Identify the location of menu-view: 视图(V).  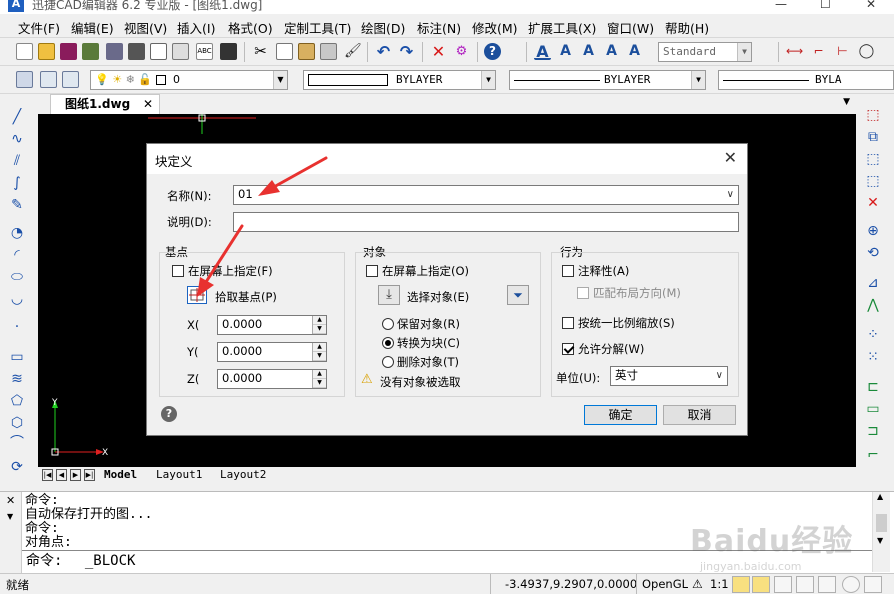
(145, 27).